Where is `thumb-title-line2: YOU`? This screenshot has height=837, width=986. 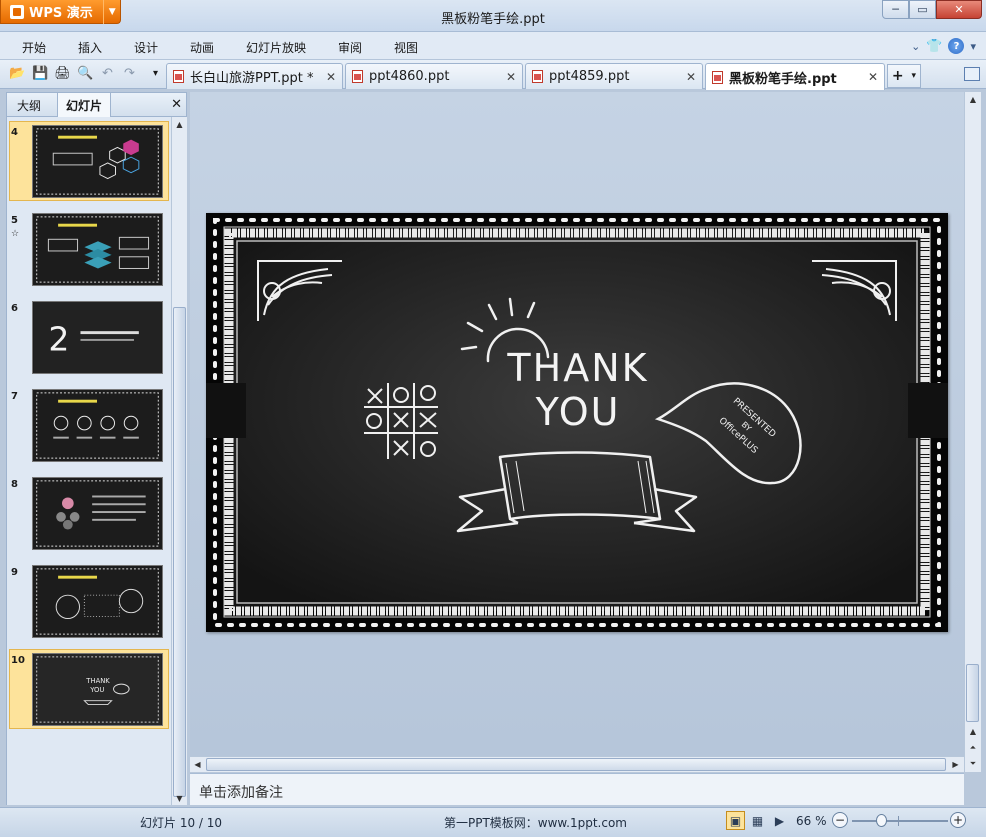 thumb-title-line2: YOU is located at coordinates (96, 690).